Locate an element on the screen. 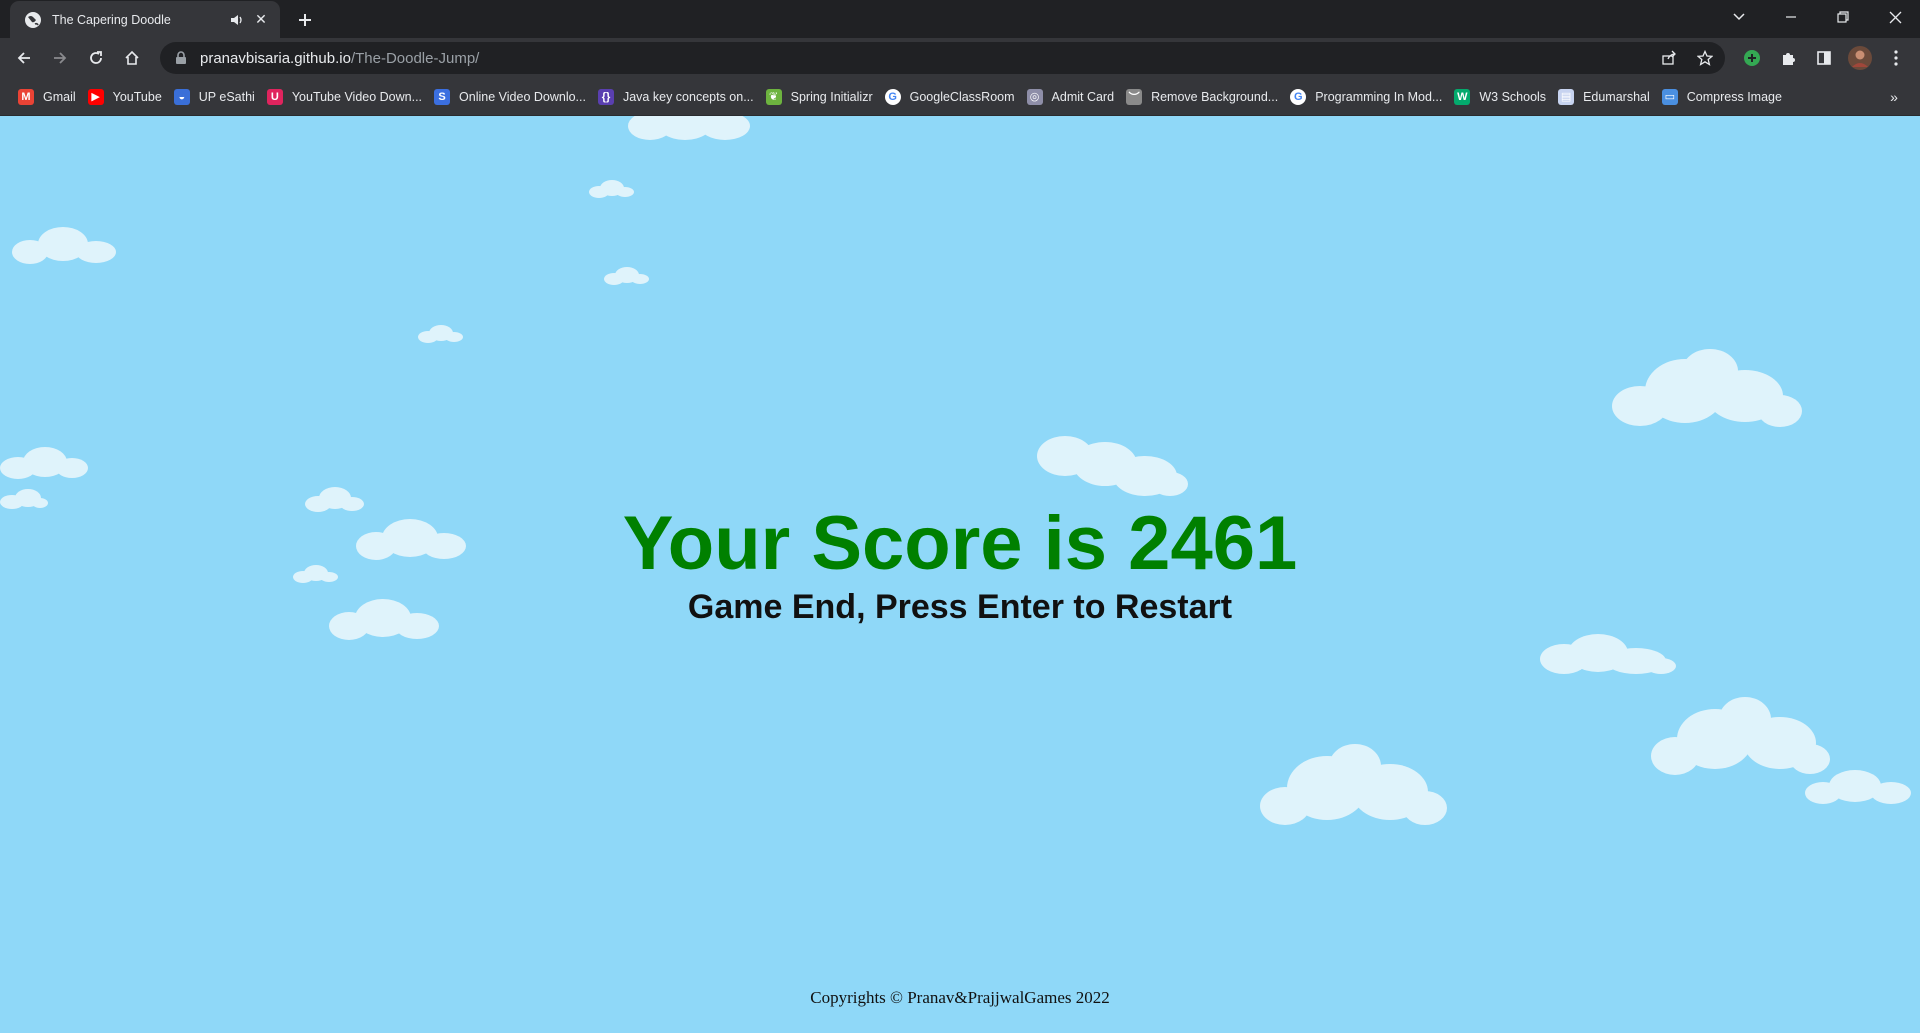 This screenshot has width=1920, height=1033. bookmark-item: M Gmail is located at coordinates (49, 97).